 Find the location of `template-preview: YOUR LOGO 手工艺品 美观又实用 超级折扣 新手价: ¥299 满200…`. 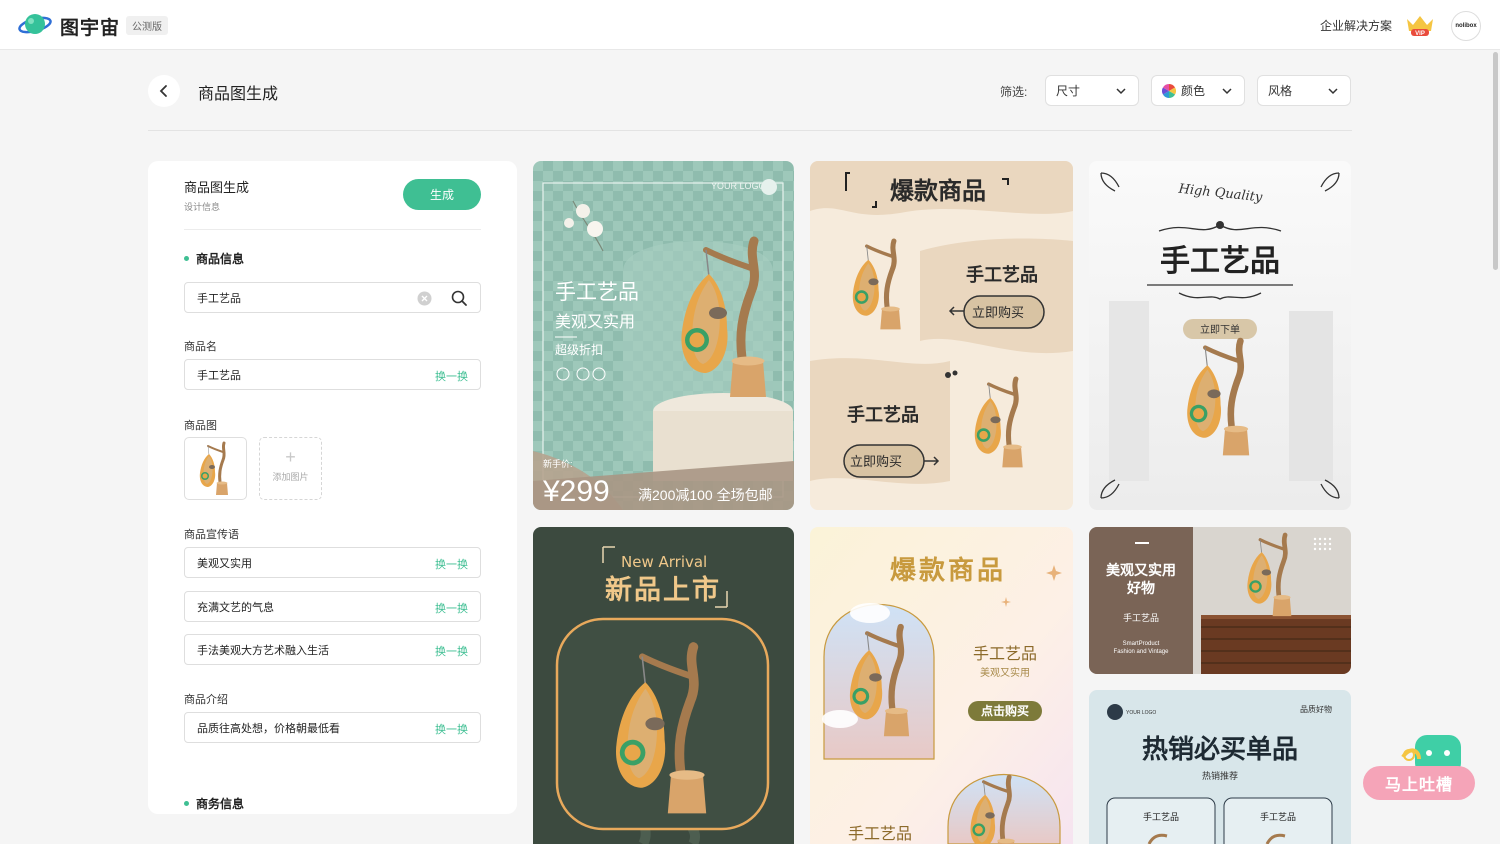

template-preview: YOUR LOGO 手工艺品 美观又实用 超级折扣 新手价: ¥299 满200… is located at coordinates (663, 335).